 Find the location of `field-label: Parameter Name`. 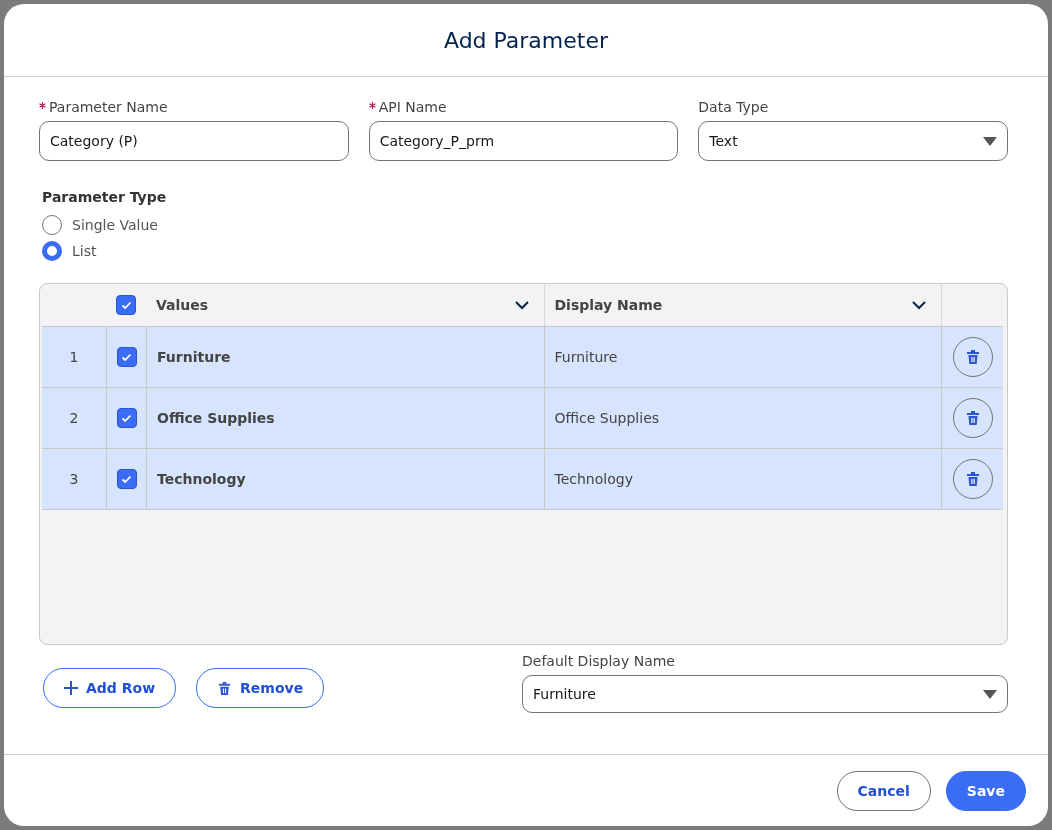

field-label: Parameter Name is located at coordinates (108, 107).